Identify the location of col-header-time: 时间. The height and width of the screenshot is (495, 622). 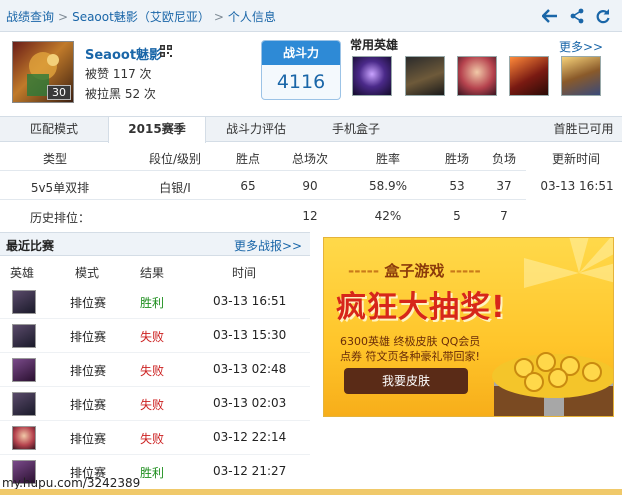
(244, 273).